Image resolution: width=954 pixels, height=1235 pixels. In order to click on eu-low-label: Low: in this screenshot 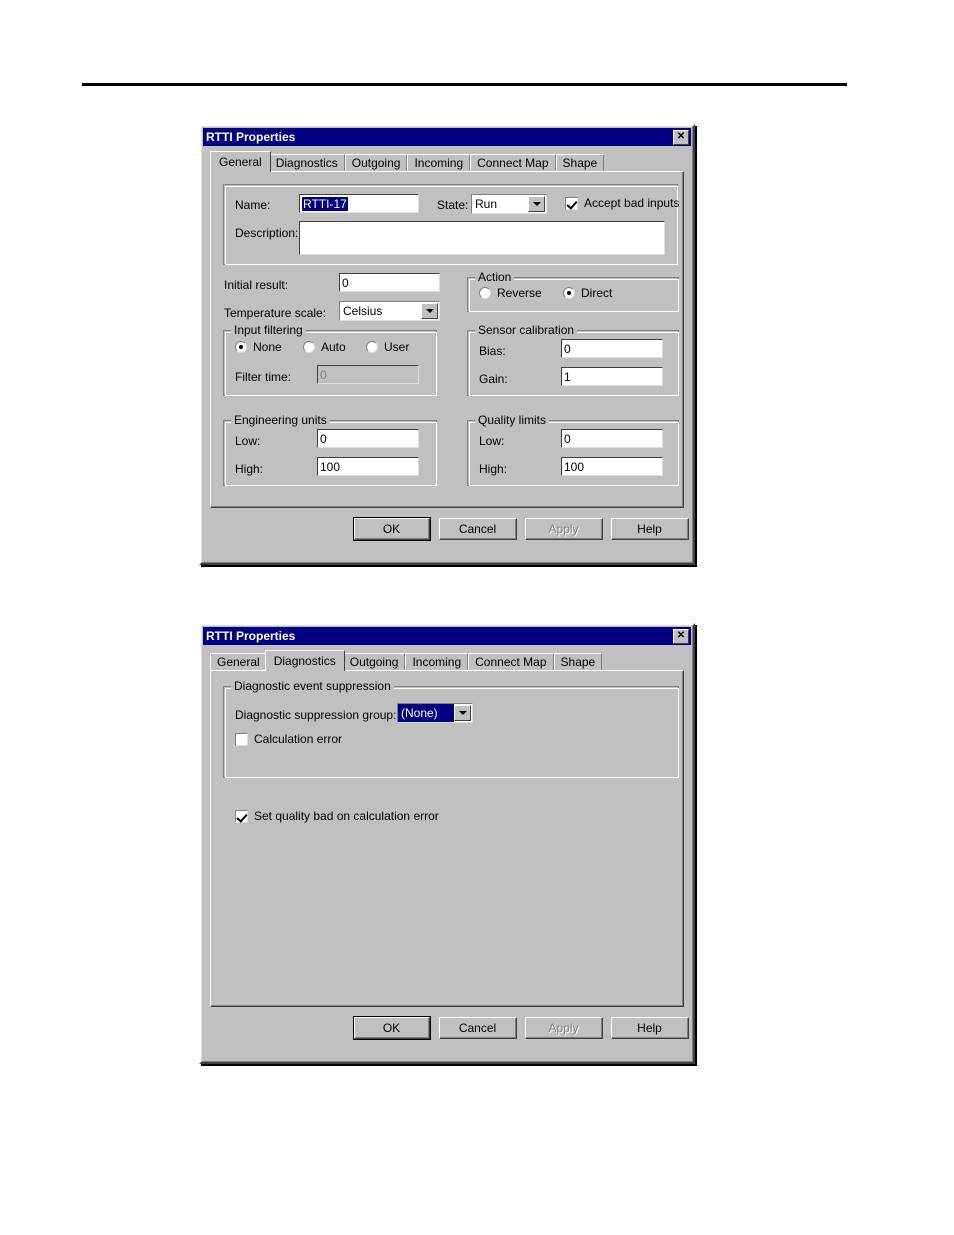, I will do `click(248, 441)`.